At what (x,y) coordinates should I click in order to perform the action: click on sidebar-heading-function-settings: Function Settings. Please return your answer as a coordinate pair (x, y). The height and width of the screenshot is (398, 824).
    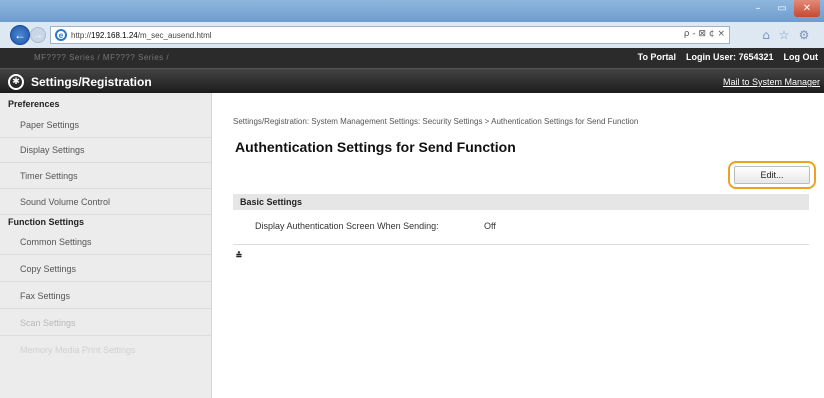
    Looking at the image, I should click on (46, 222).